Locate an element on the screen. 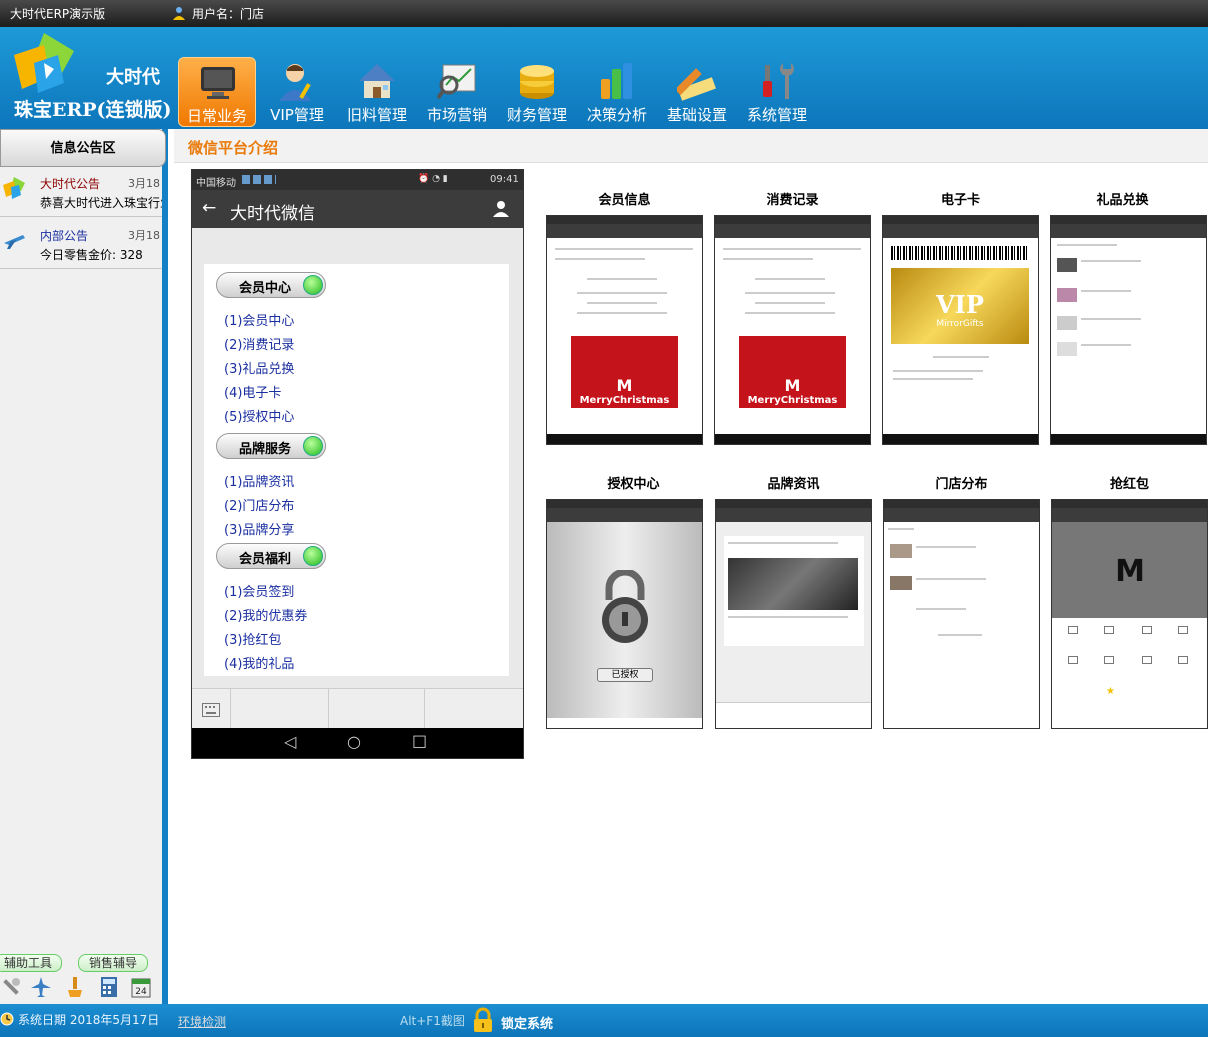  nav-basic-settings: 基础设置 is located at coordinates (697, 92).